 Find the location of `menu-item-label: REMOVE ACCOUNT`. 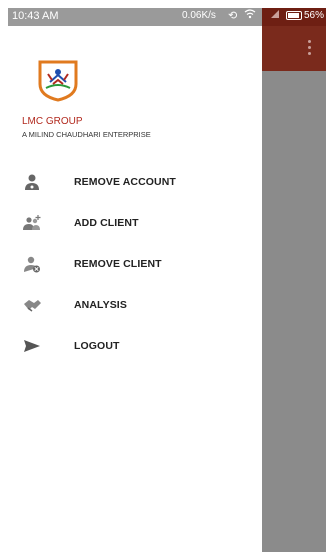

menu-item-label: REMOVE ACCOUNT is located at coordinates (125, 182).